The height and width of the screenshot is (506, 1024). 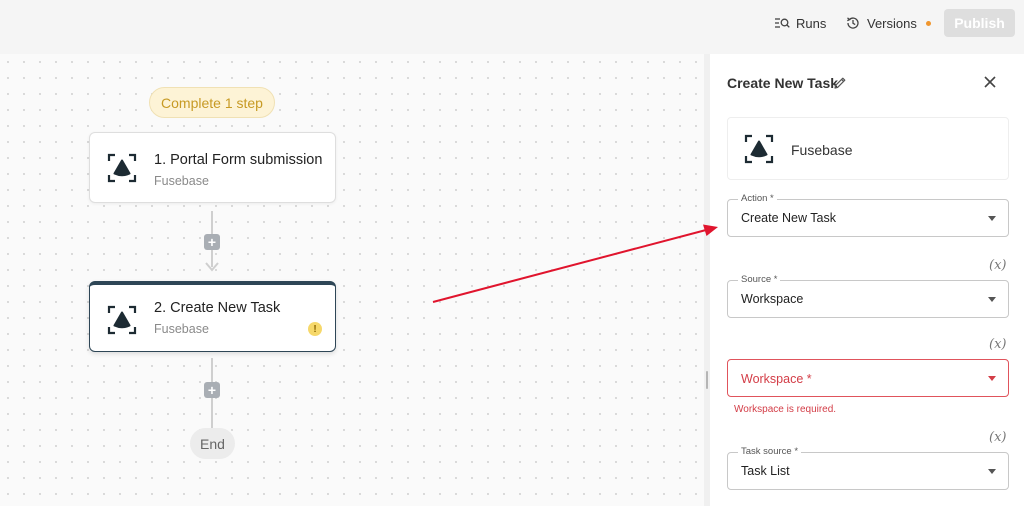 What do you see at coordinates (785, 409) in the screenshot?
I see `workspace-error-message: Workspace is required.` at bounding box center [785, 409].